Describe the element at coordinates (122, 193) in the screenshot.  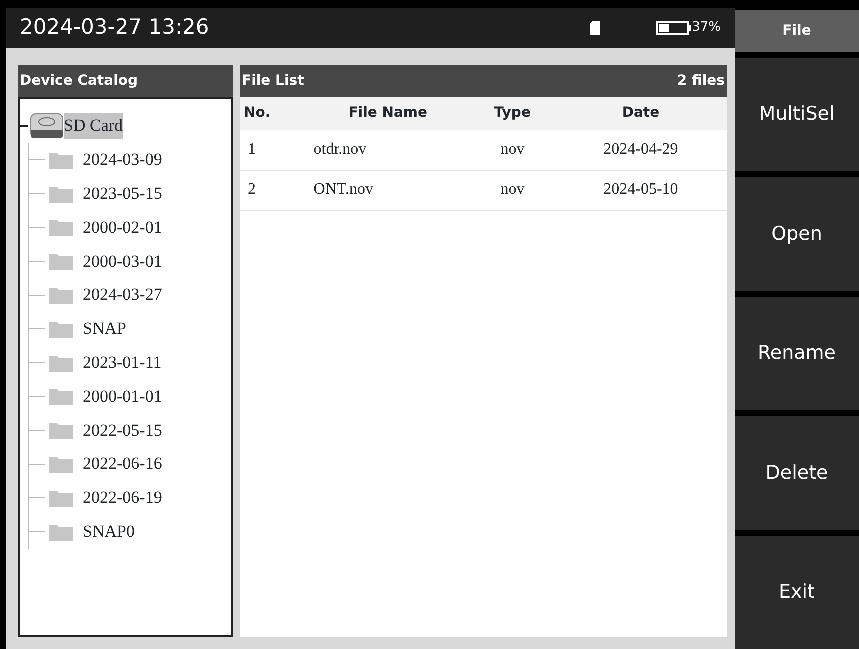
I see `tree-item: 2023-05-15` at that location.